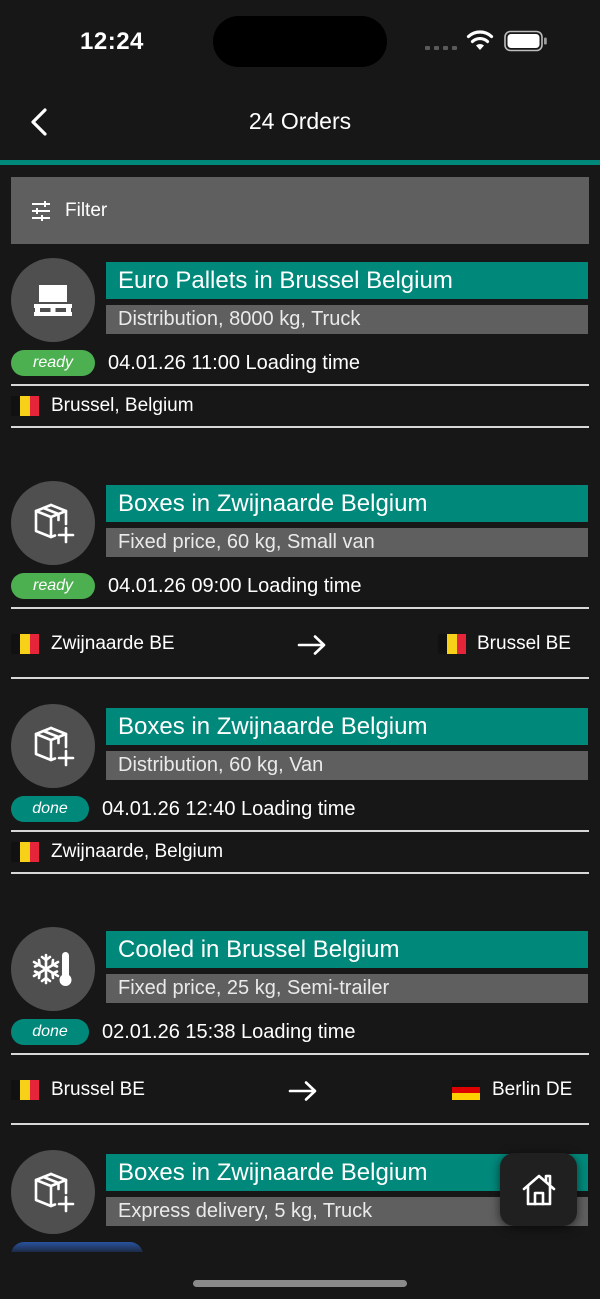 The width and height of the screenshot is (600, 1299). What do you see at coordinates (113, 643) in the screenshot?
I see `origin-location: Zwijnaarde BE` at bounding box center [113, 643].